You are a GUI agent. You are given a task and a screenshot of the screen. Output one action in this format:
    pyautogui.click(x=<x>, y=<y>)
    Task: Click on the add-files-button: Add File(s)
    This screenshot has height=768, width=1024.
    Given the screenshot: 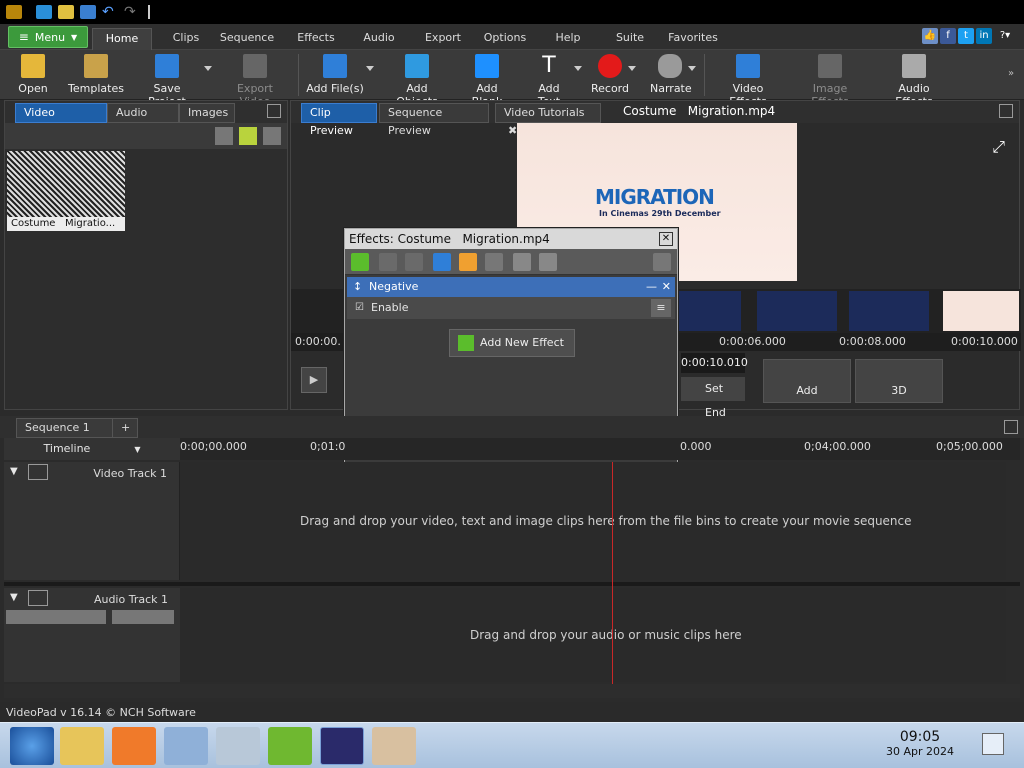 What is the action you would take?
    pyautogui.click(x=340, y=75)
    